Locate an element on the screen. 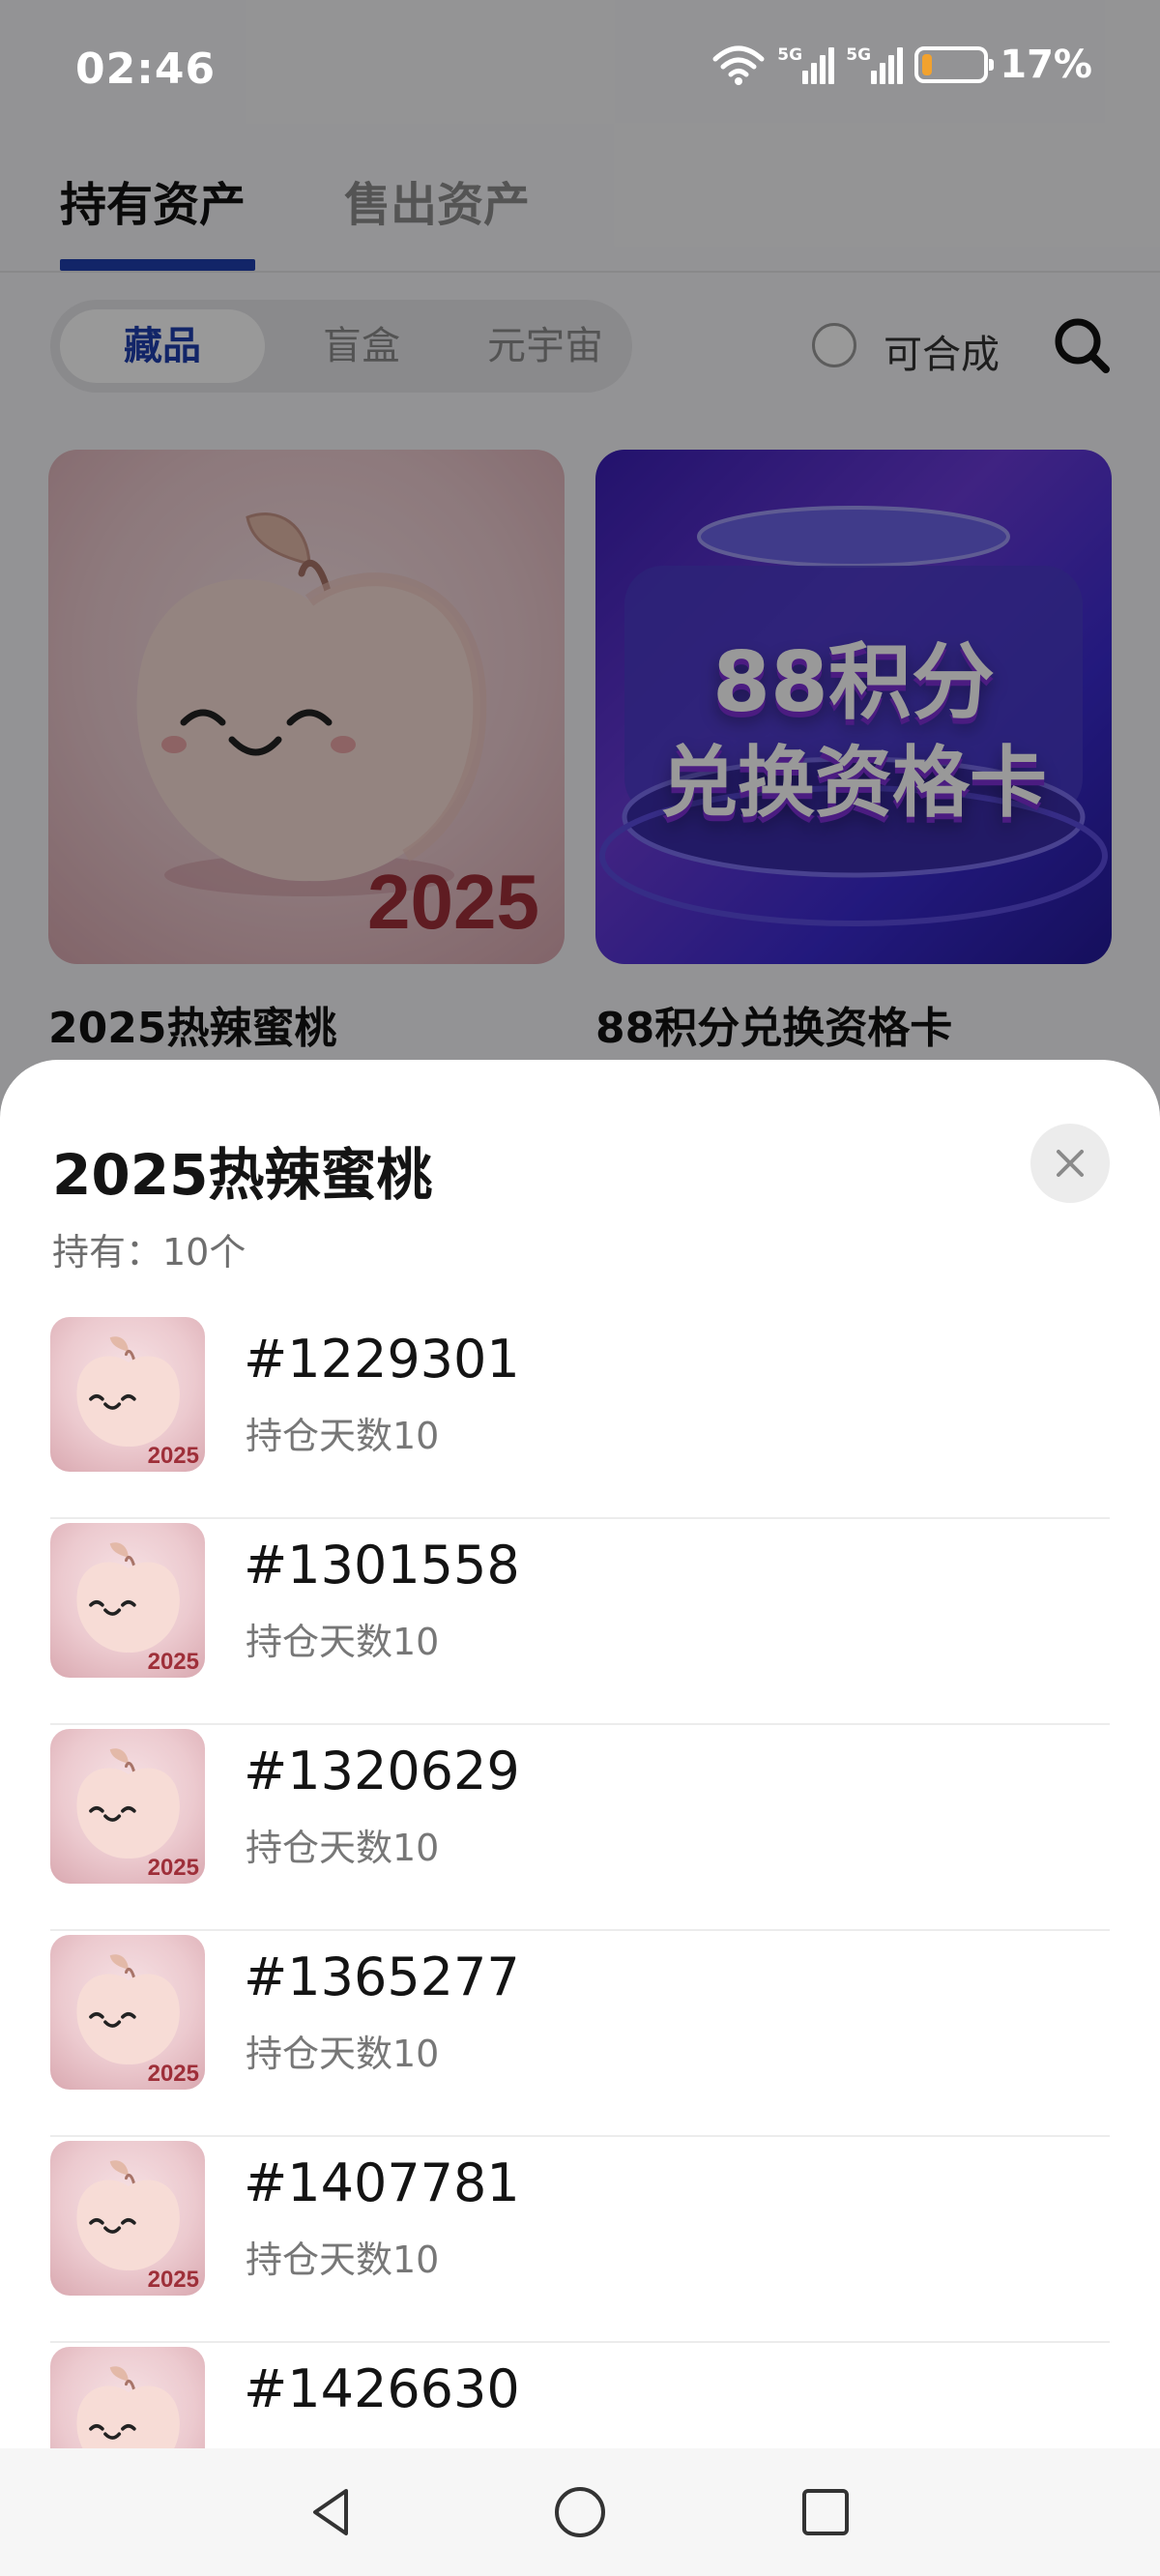 This screenshot has height=2576, width=1160. item-id: #1407781 is located at coordinates (382, 2182).